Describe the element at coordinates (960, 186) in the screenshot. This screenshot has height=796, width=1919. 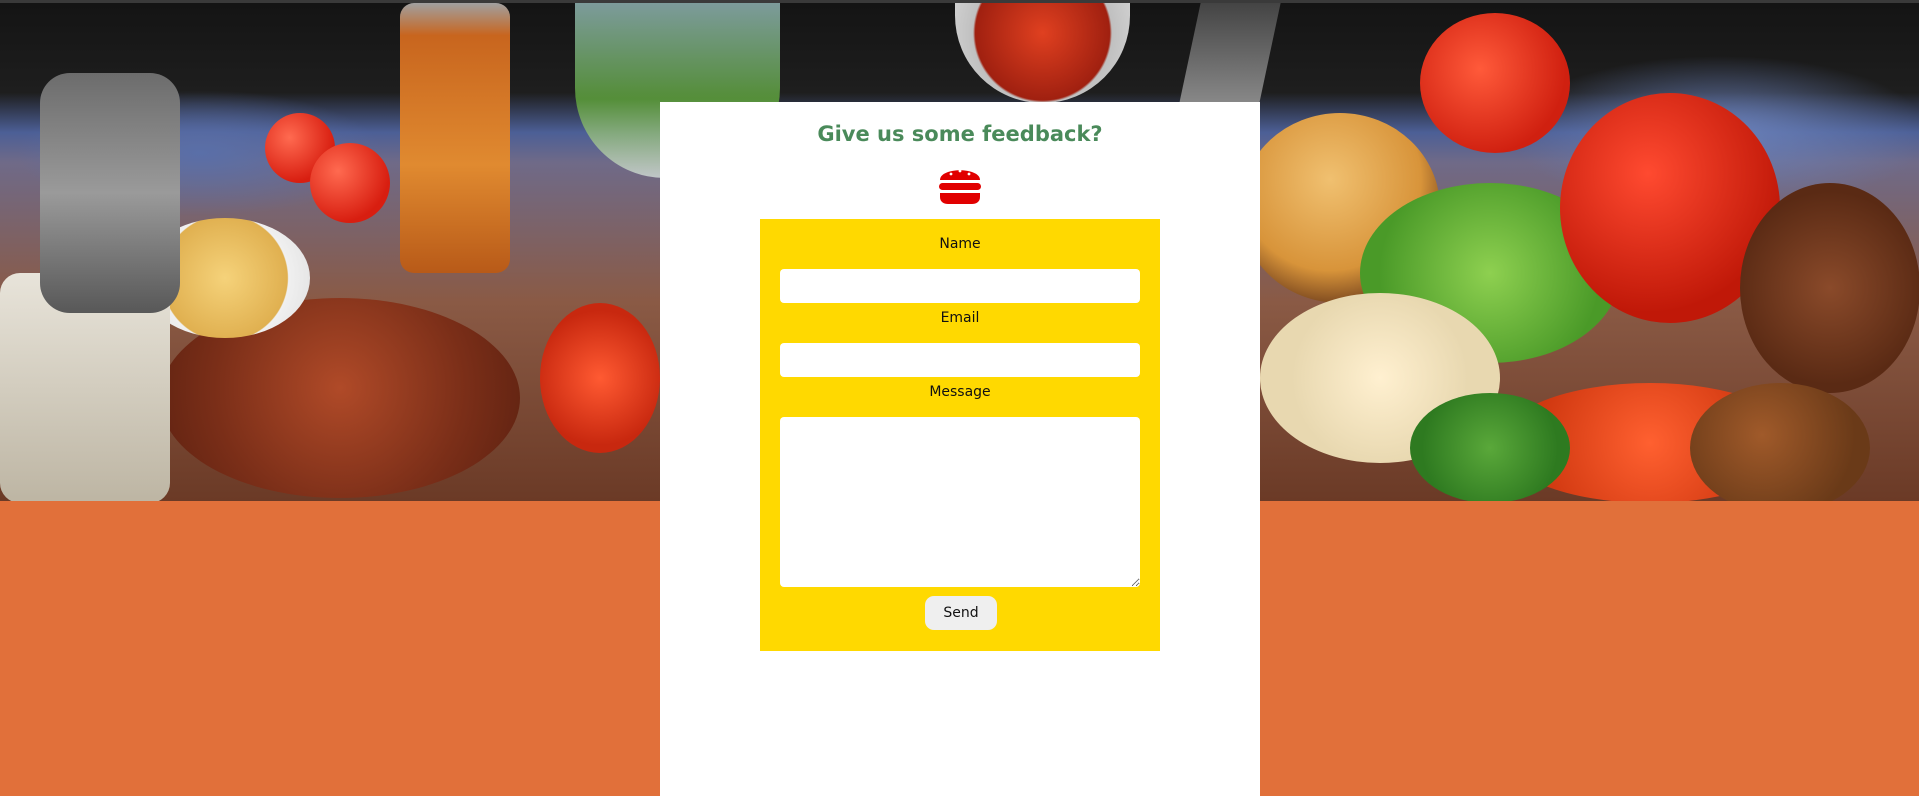
I see `burger-icon` at that location.